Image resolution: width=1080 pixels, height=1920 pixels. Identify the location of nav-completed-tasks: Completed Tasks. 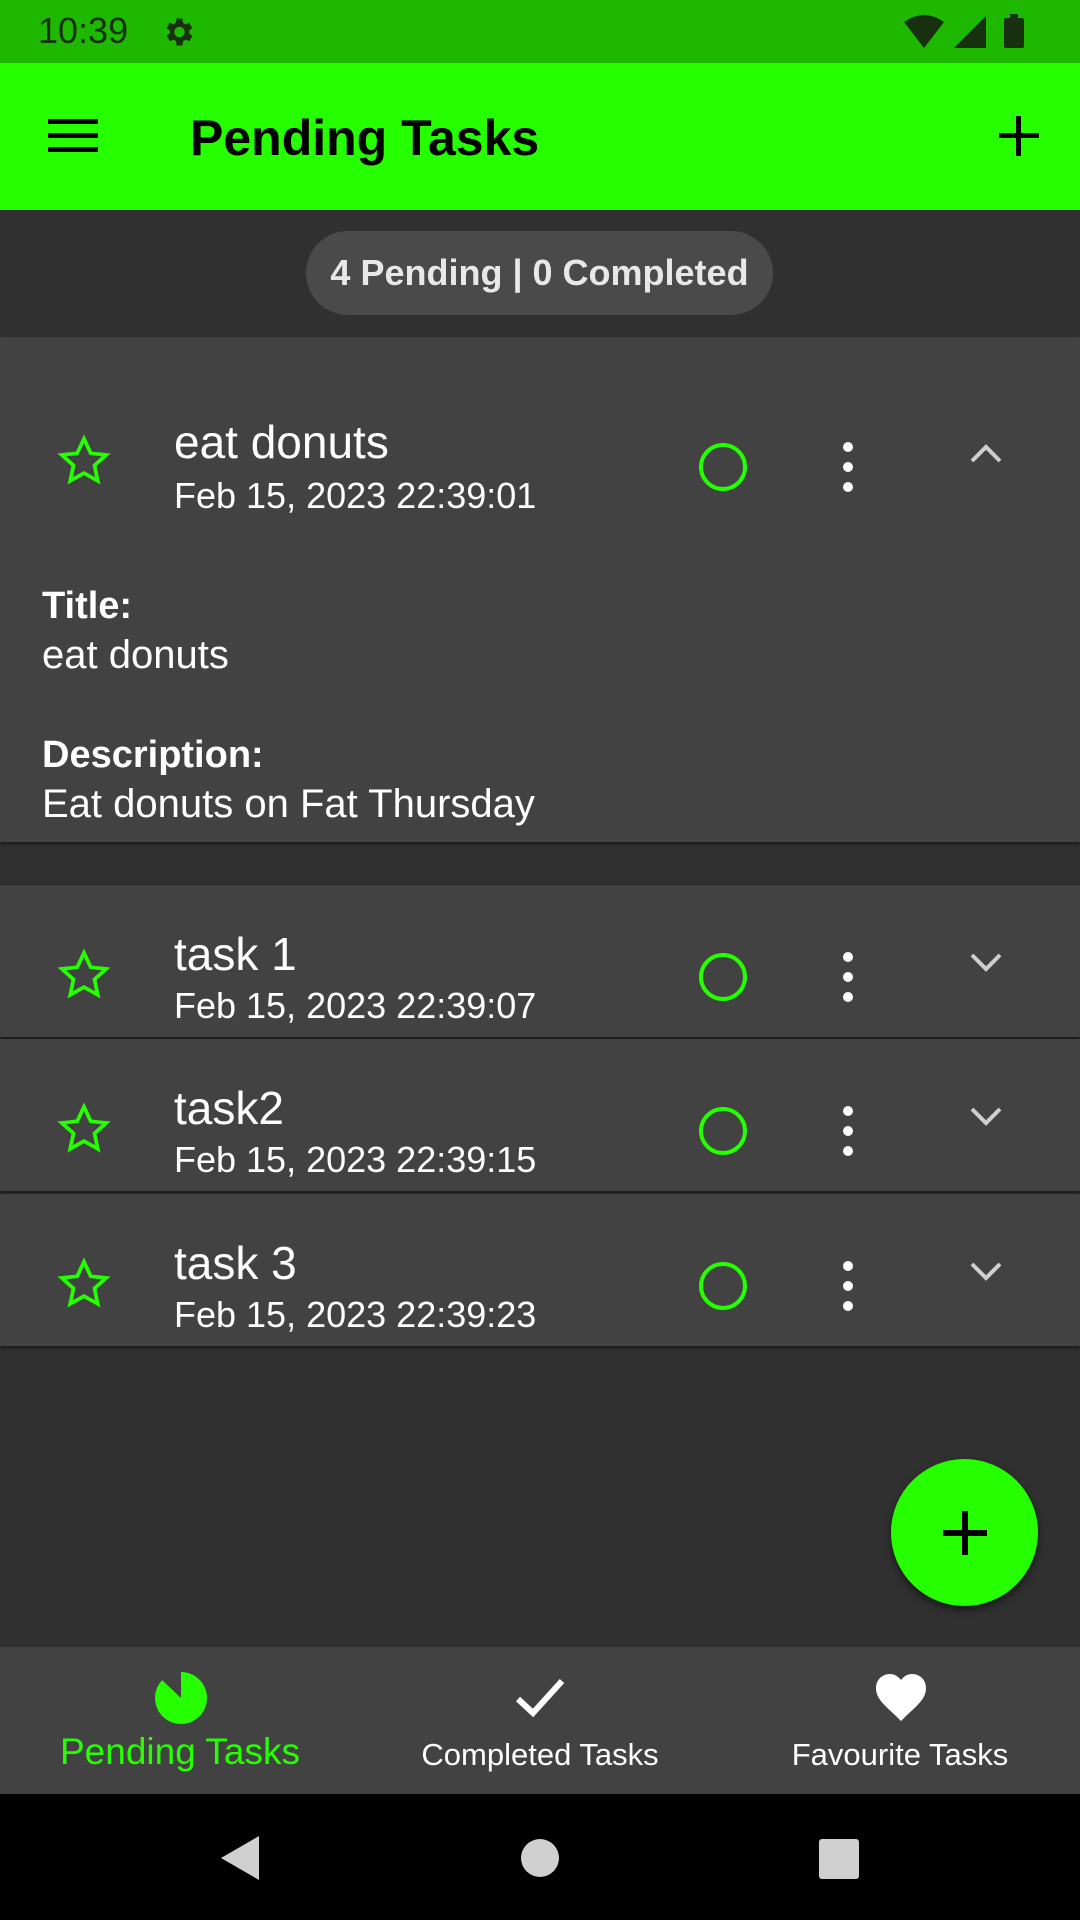
(540, 1720).